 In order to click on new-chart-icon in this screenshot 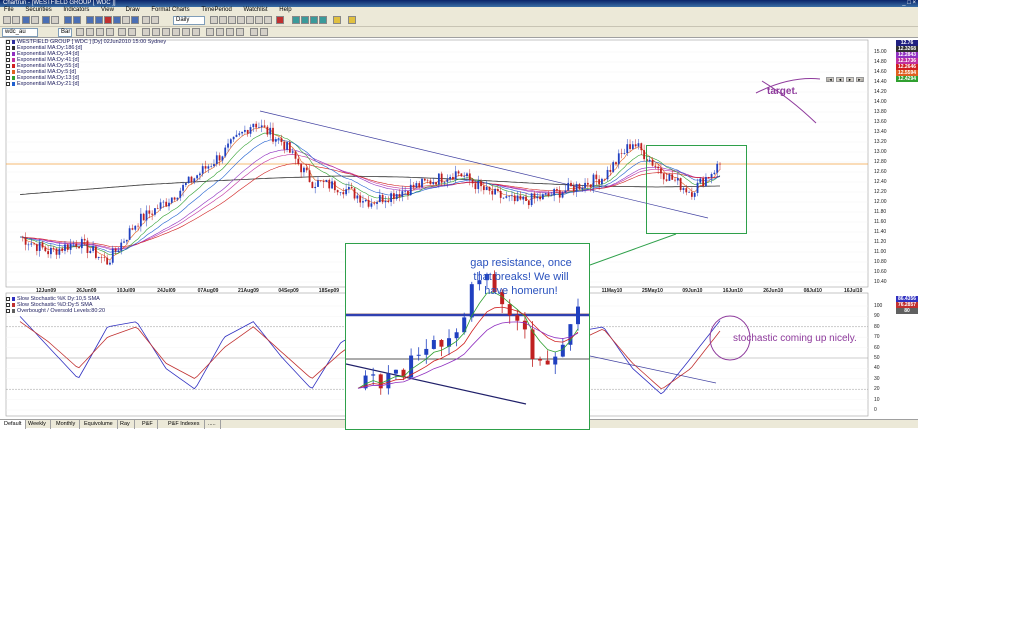, I will do `click(7, 20)`.